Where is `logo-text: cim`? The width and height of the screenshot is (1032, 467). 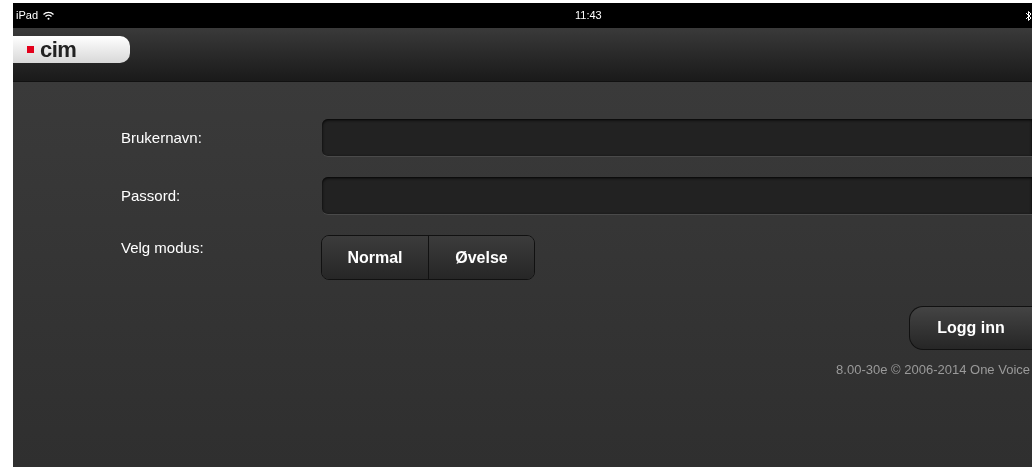
logo-text: cim is located at coordinates (58, 49).